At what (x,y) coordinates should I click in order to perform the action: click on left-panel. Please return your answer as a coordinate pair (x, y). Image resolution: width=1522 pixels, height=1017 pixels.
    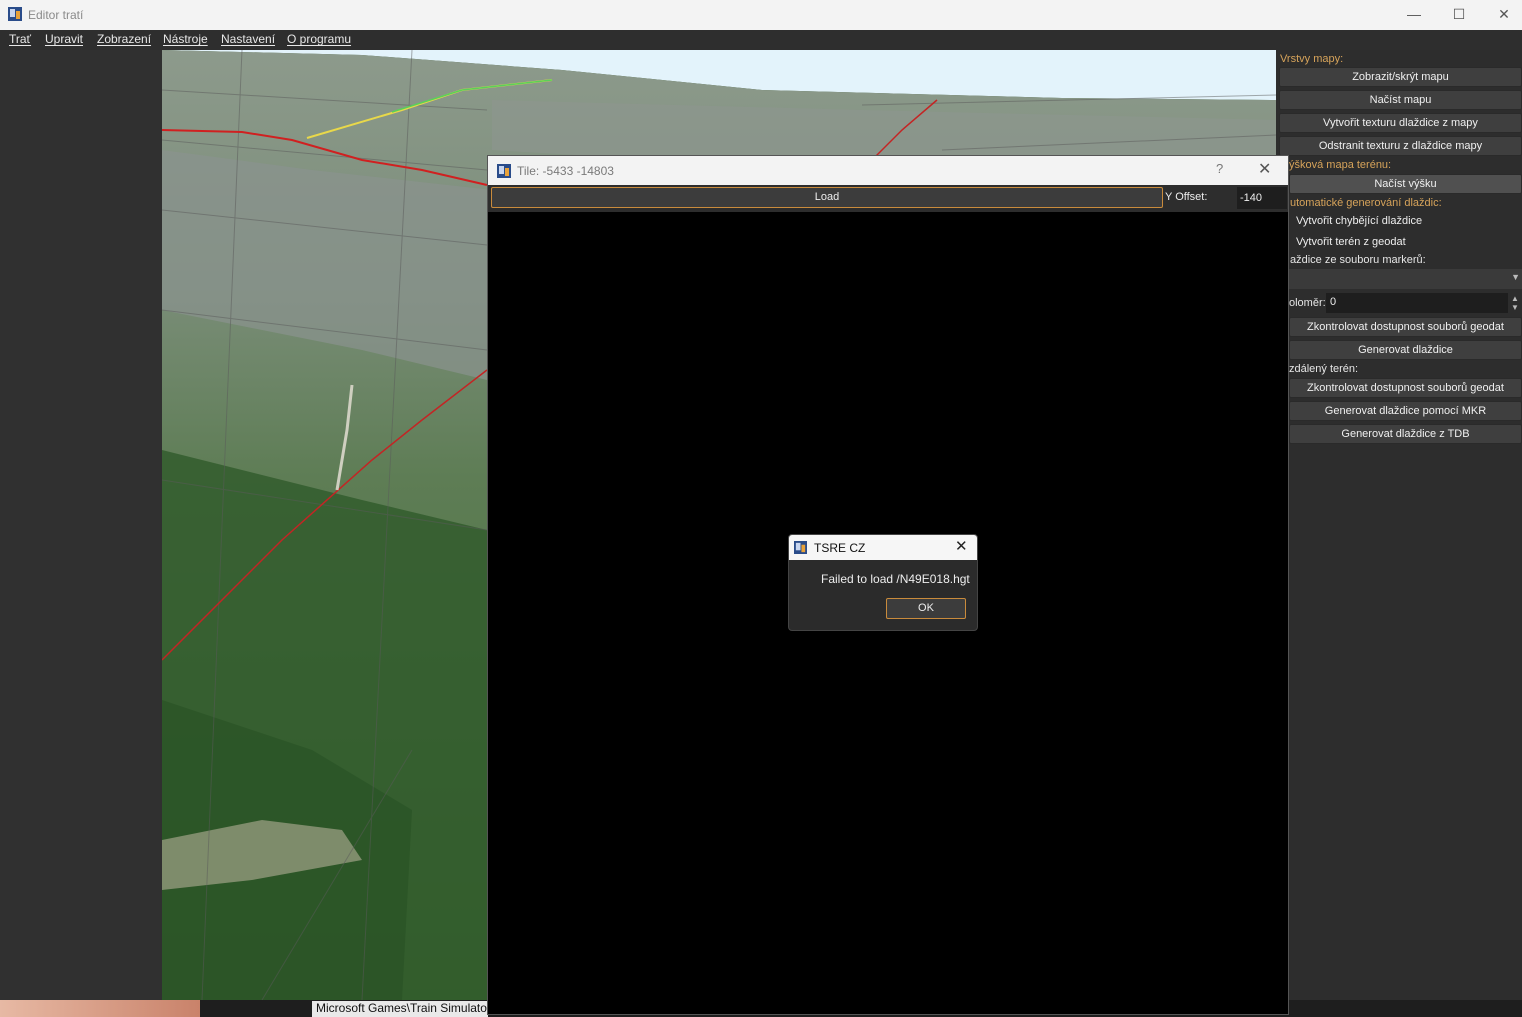
    Looking at the image, I should click on (81, 525).